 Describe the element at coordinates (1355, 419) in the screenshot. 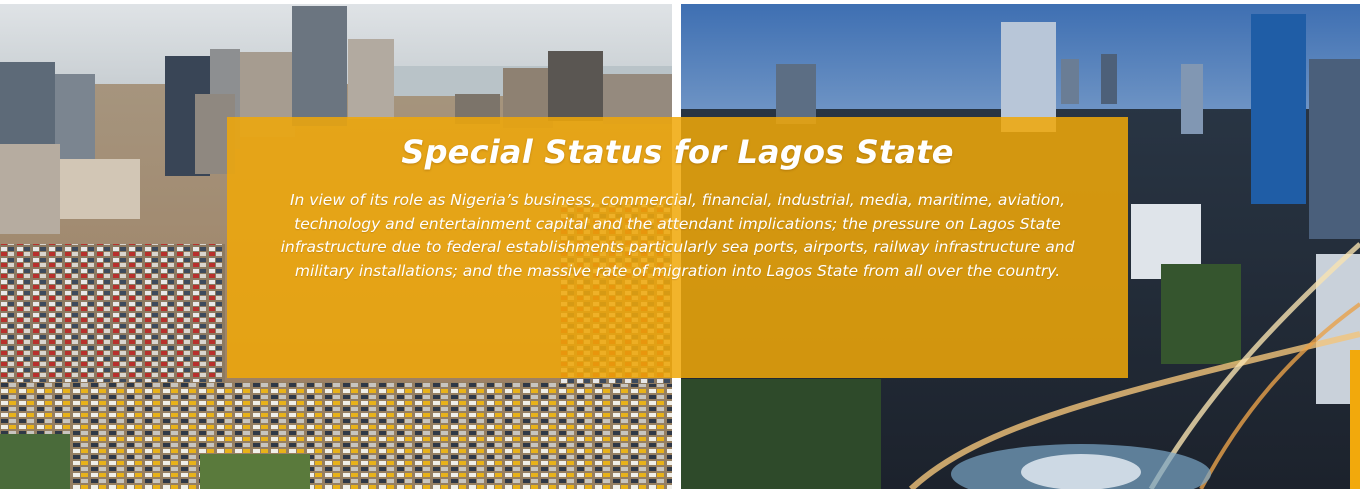

I see `accent-edge` at that location.